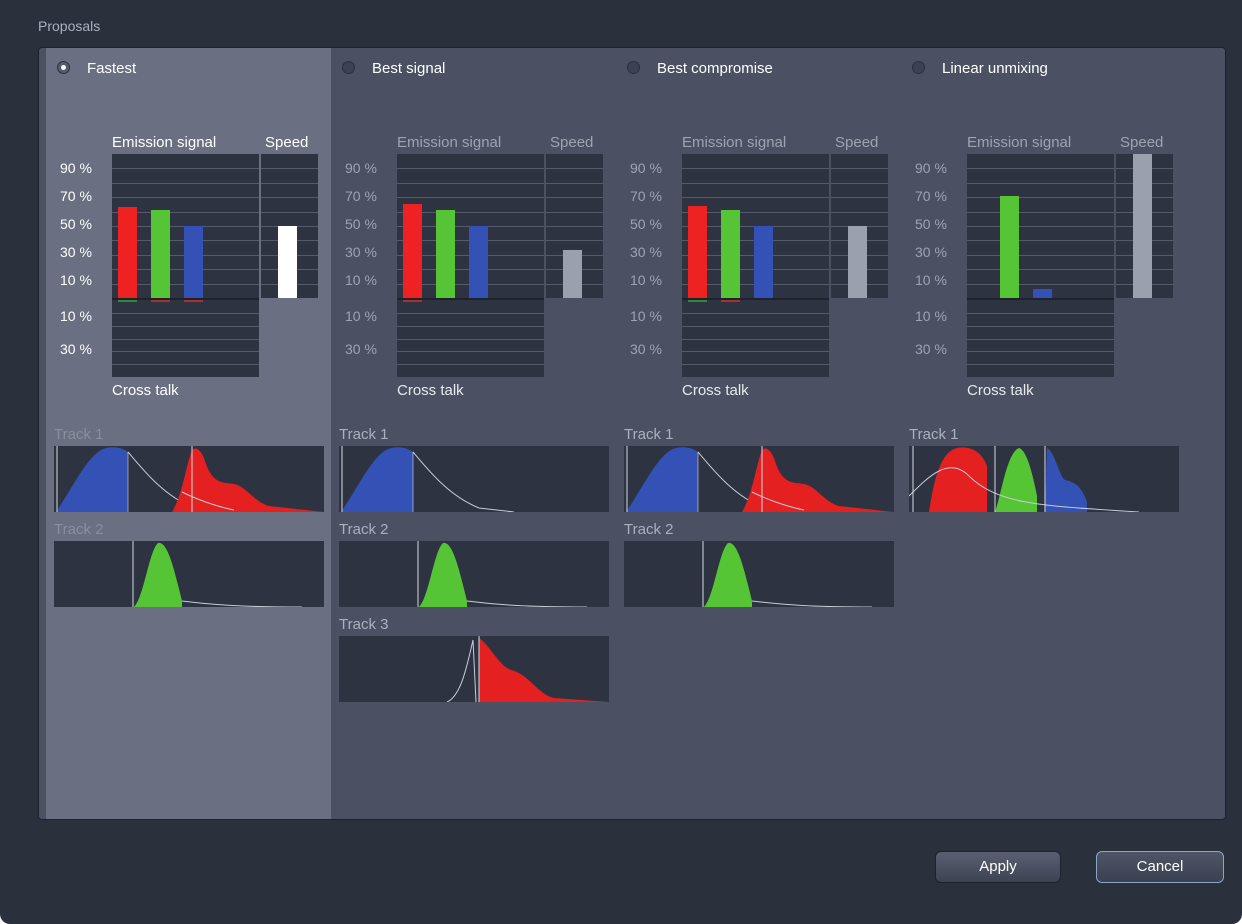 The width and height of the screenshot is (1242, 924). Describe the element at coordinates (998, 867) in the screenshot. I see `apply-button: Apply` at that location.